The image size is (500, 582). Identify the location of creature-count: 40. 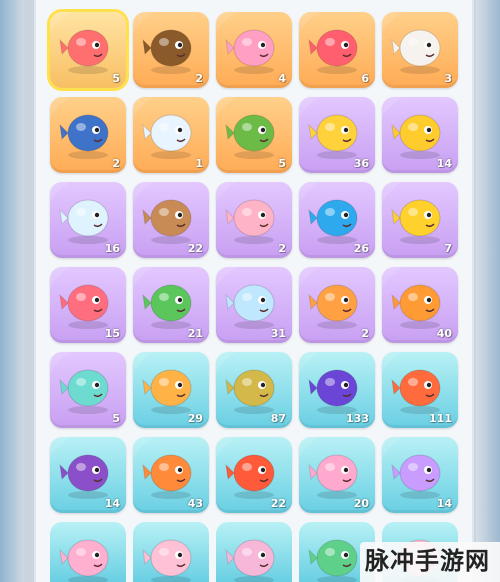
(444, 333).